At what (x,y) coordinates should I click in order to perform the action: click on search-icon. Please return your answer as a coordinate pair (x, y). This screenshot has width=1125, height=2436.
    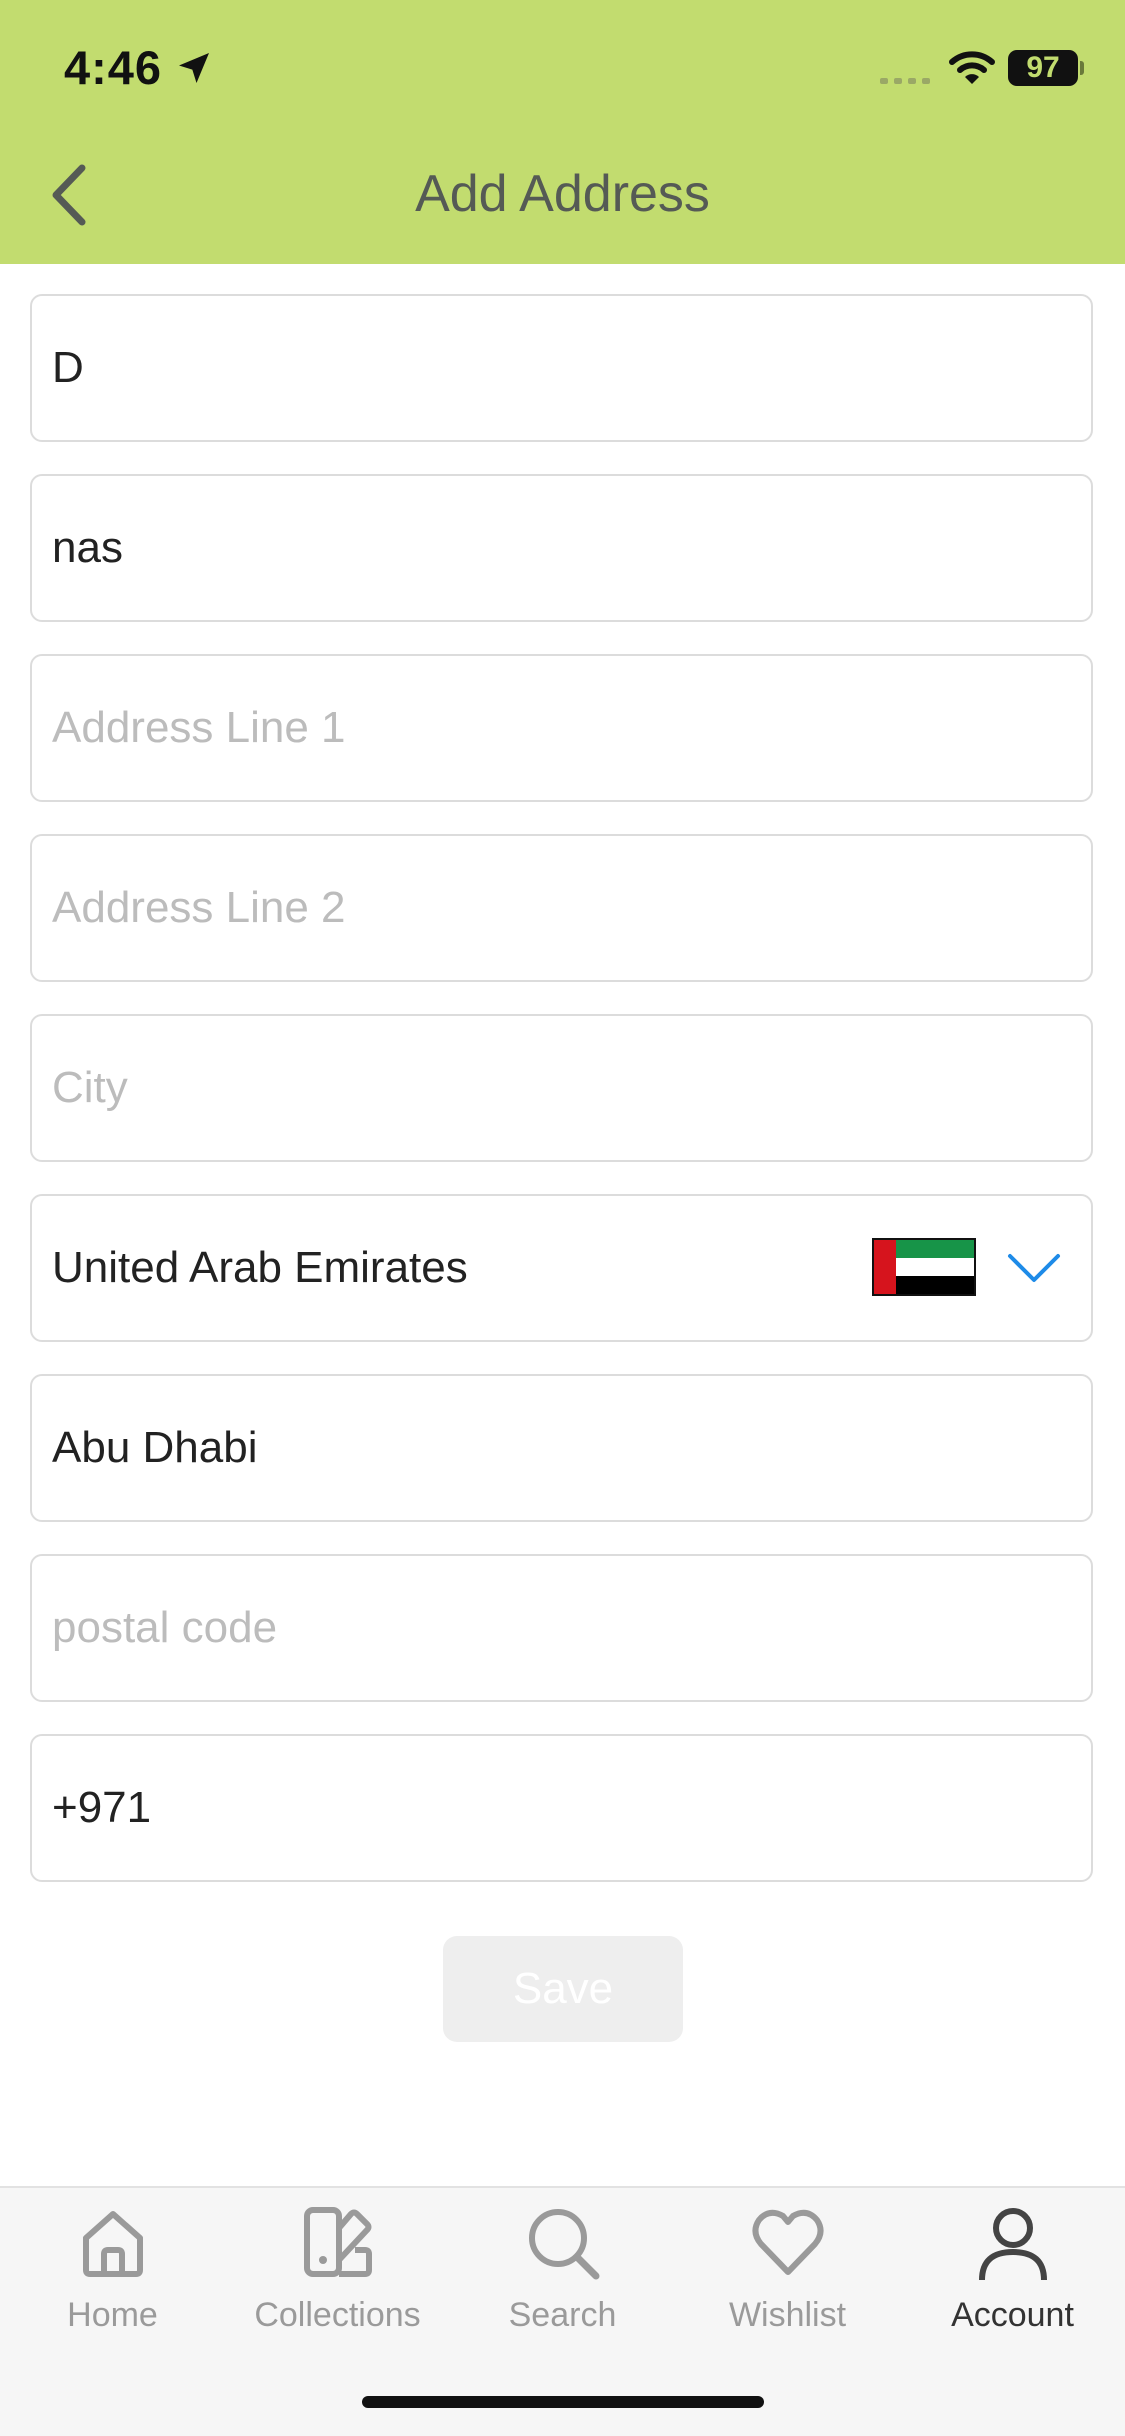
    Looking at the image, I should click on (563, 2244).